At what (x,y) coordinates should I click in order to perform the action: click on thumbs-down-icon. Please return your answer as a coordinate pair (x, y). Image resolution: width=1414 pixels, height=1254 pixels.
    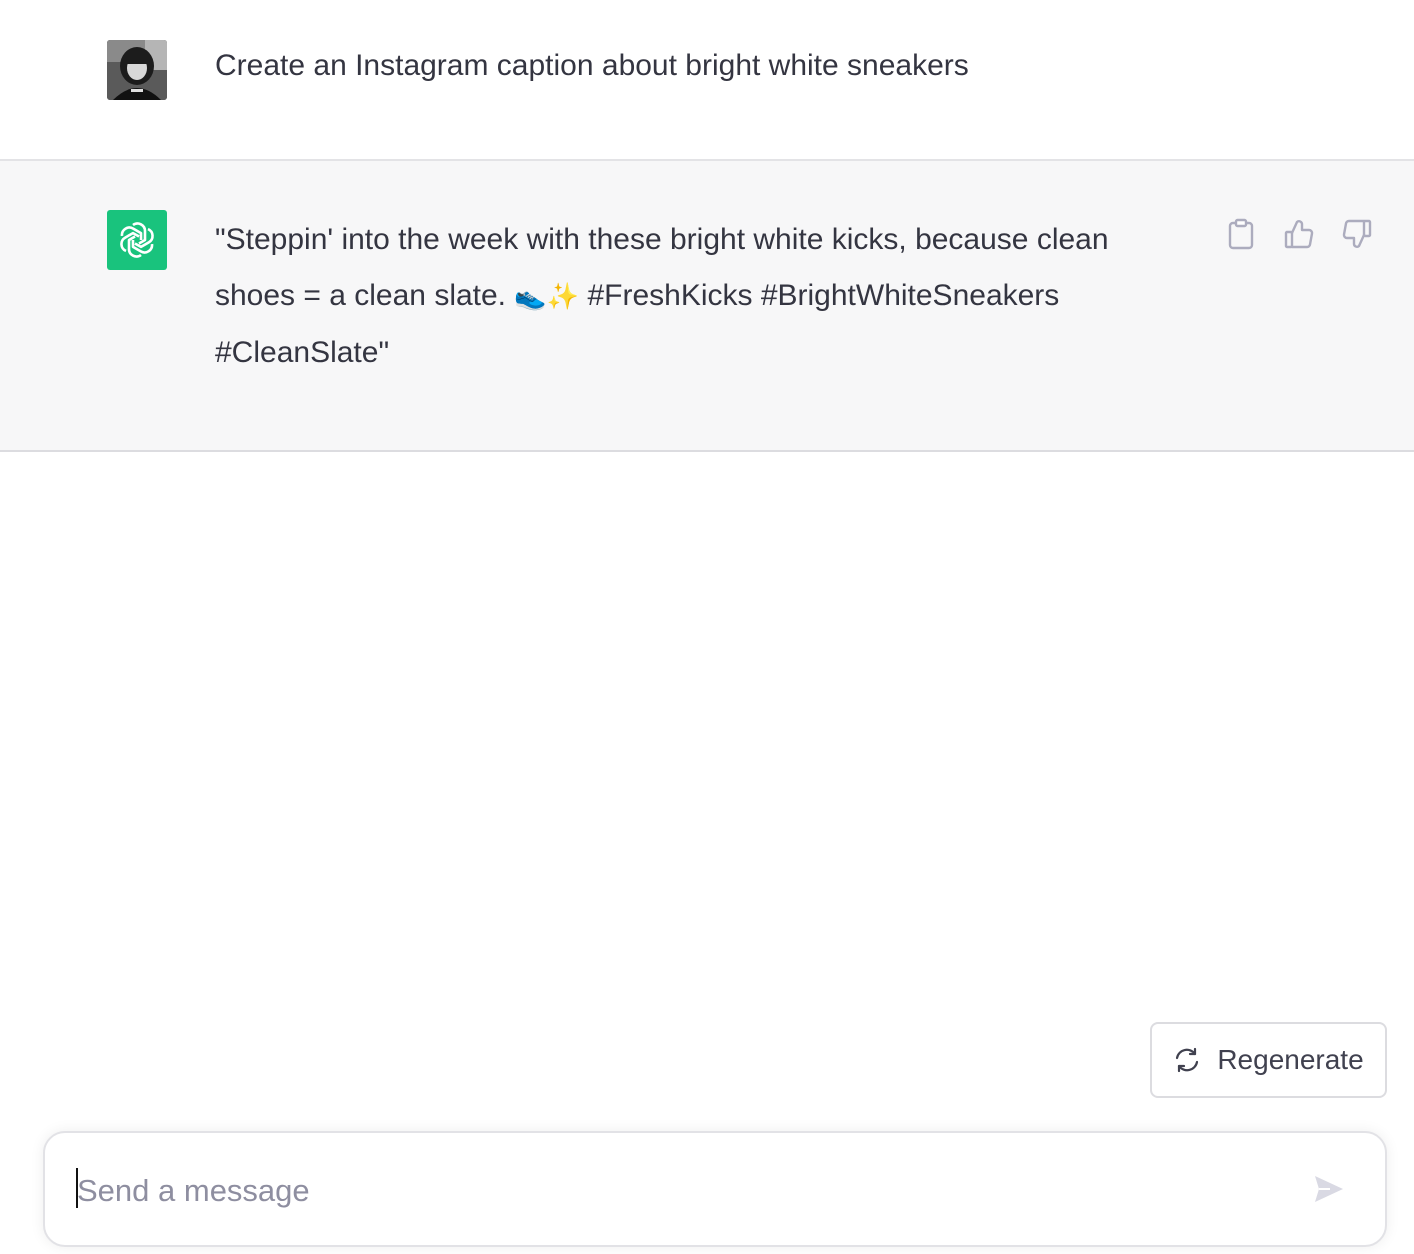
    Looking at the image, I should click on (1357, 233).